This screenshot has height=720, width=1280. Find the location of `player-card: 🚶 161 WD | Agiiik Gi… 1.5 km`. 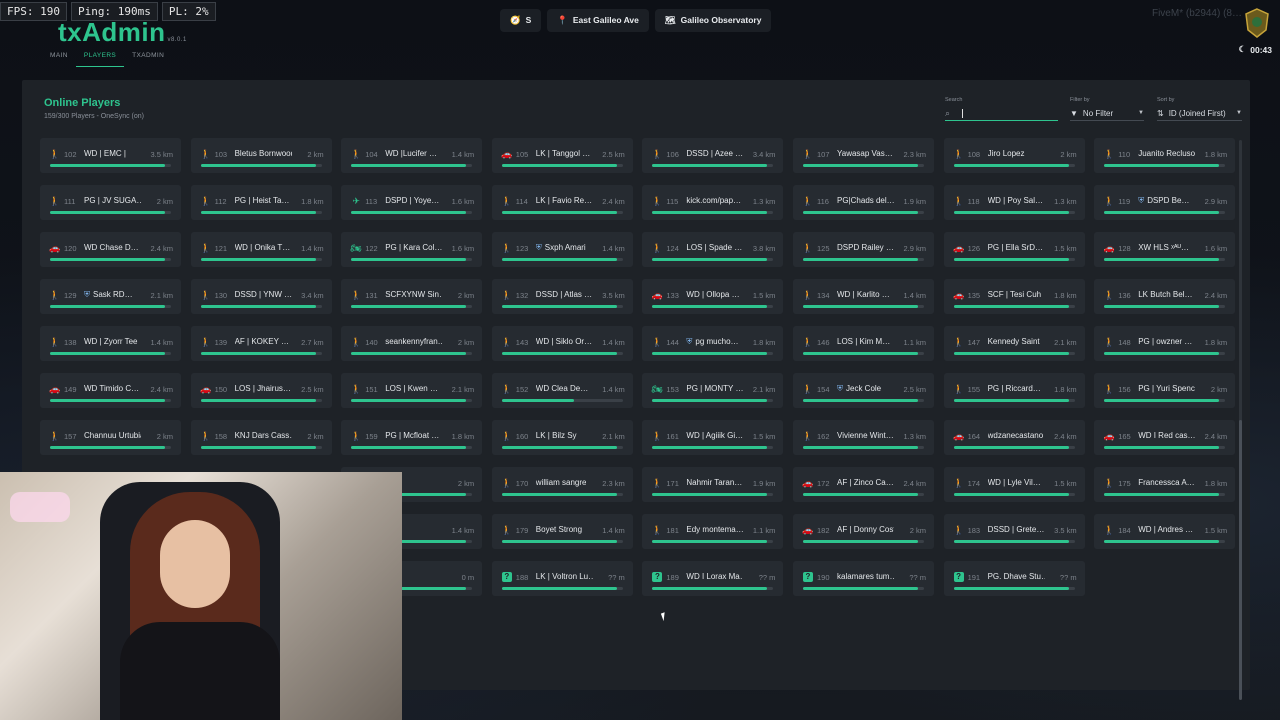

player-card: 🚶 161 WD | Agiiik Gi… 1.5 km is located at coordinates (713, 437).